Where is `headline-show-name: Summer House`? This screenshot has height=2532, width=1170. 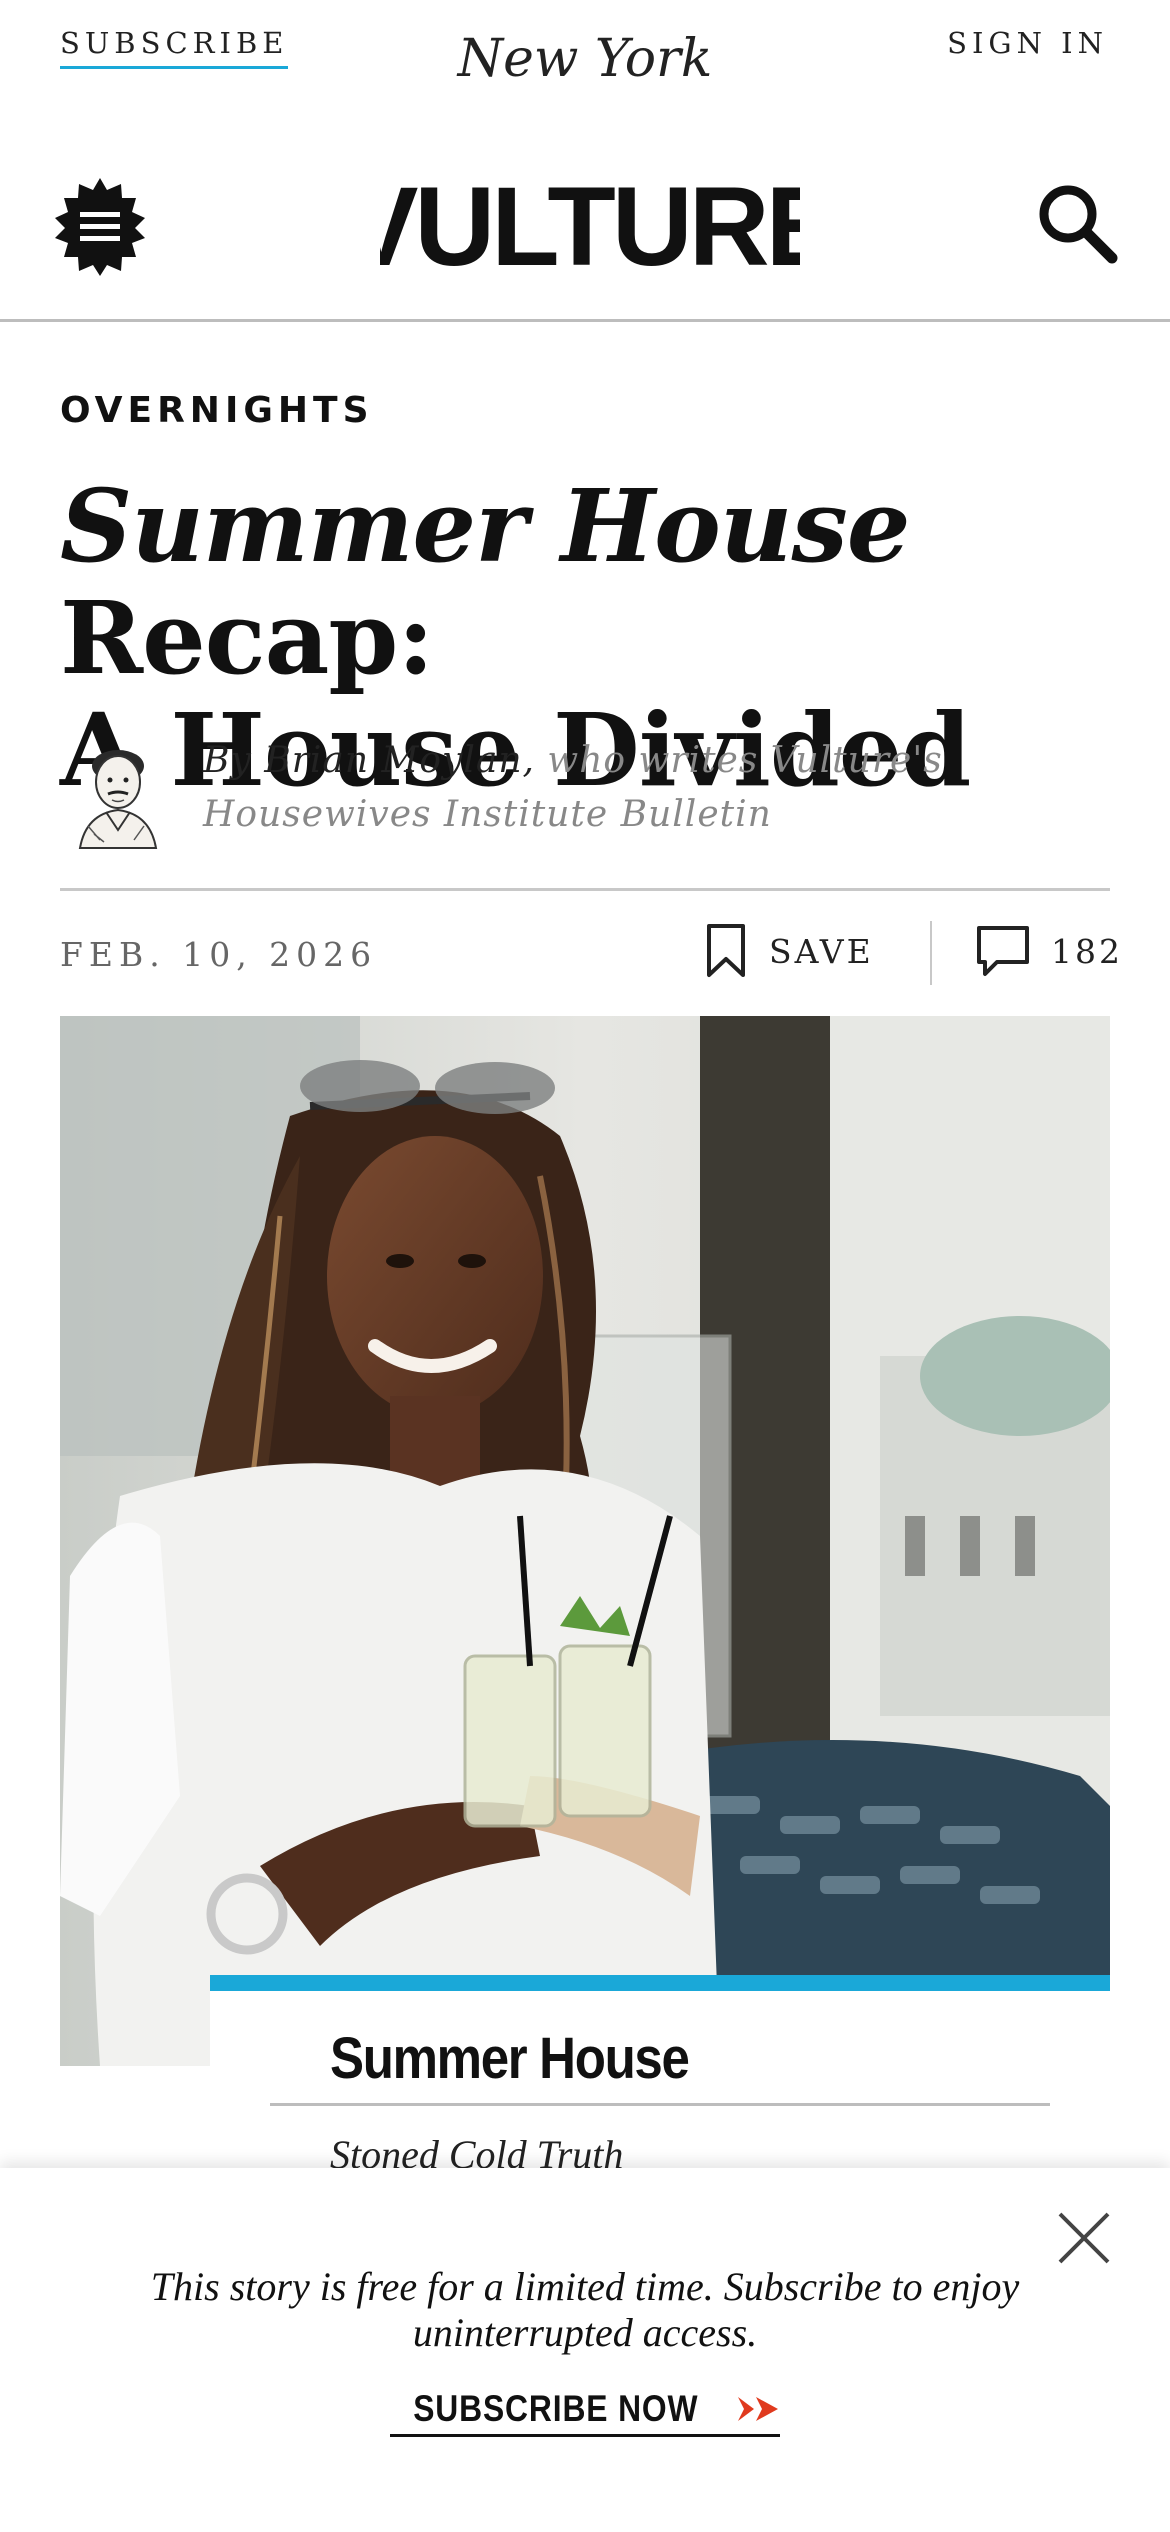 headline-show-name: Summer House is located at coordinates (485, 526).